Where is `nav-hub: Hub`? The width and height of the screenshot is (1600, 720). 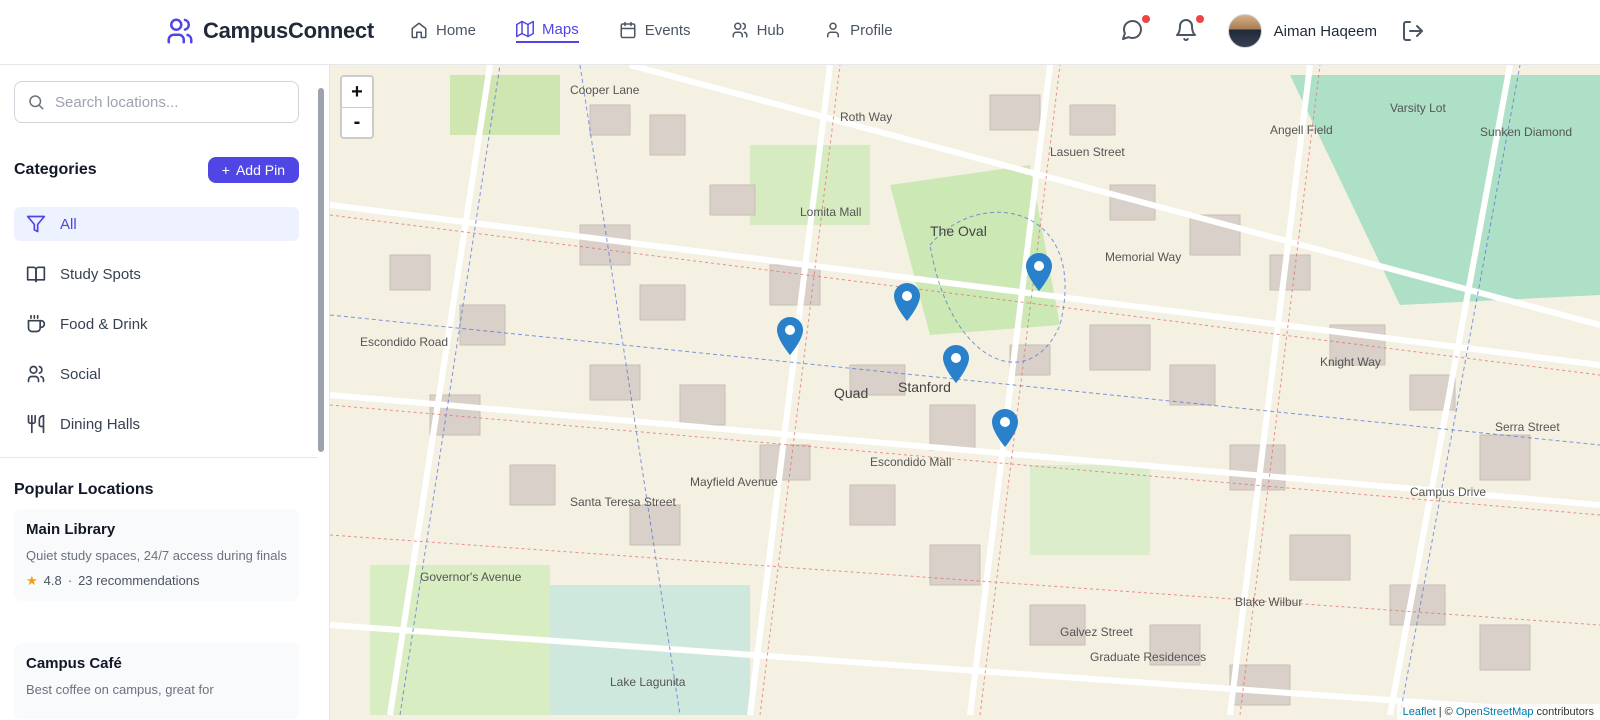 nav-hub: Hub is located at coordinates (758, 31).